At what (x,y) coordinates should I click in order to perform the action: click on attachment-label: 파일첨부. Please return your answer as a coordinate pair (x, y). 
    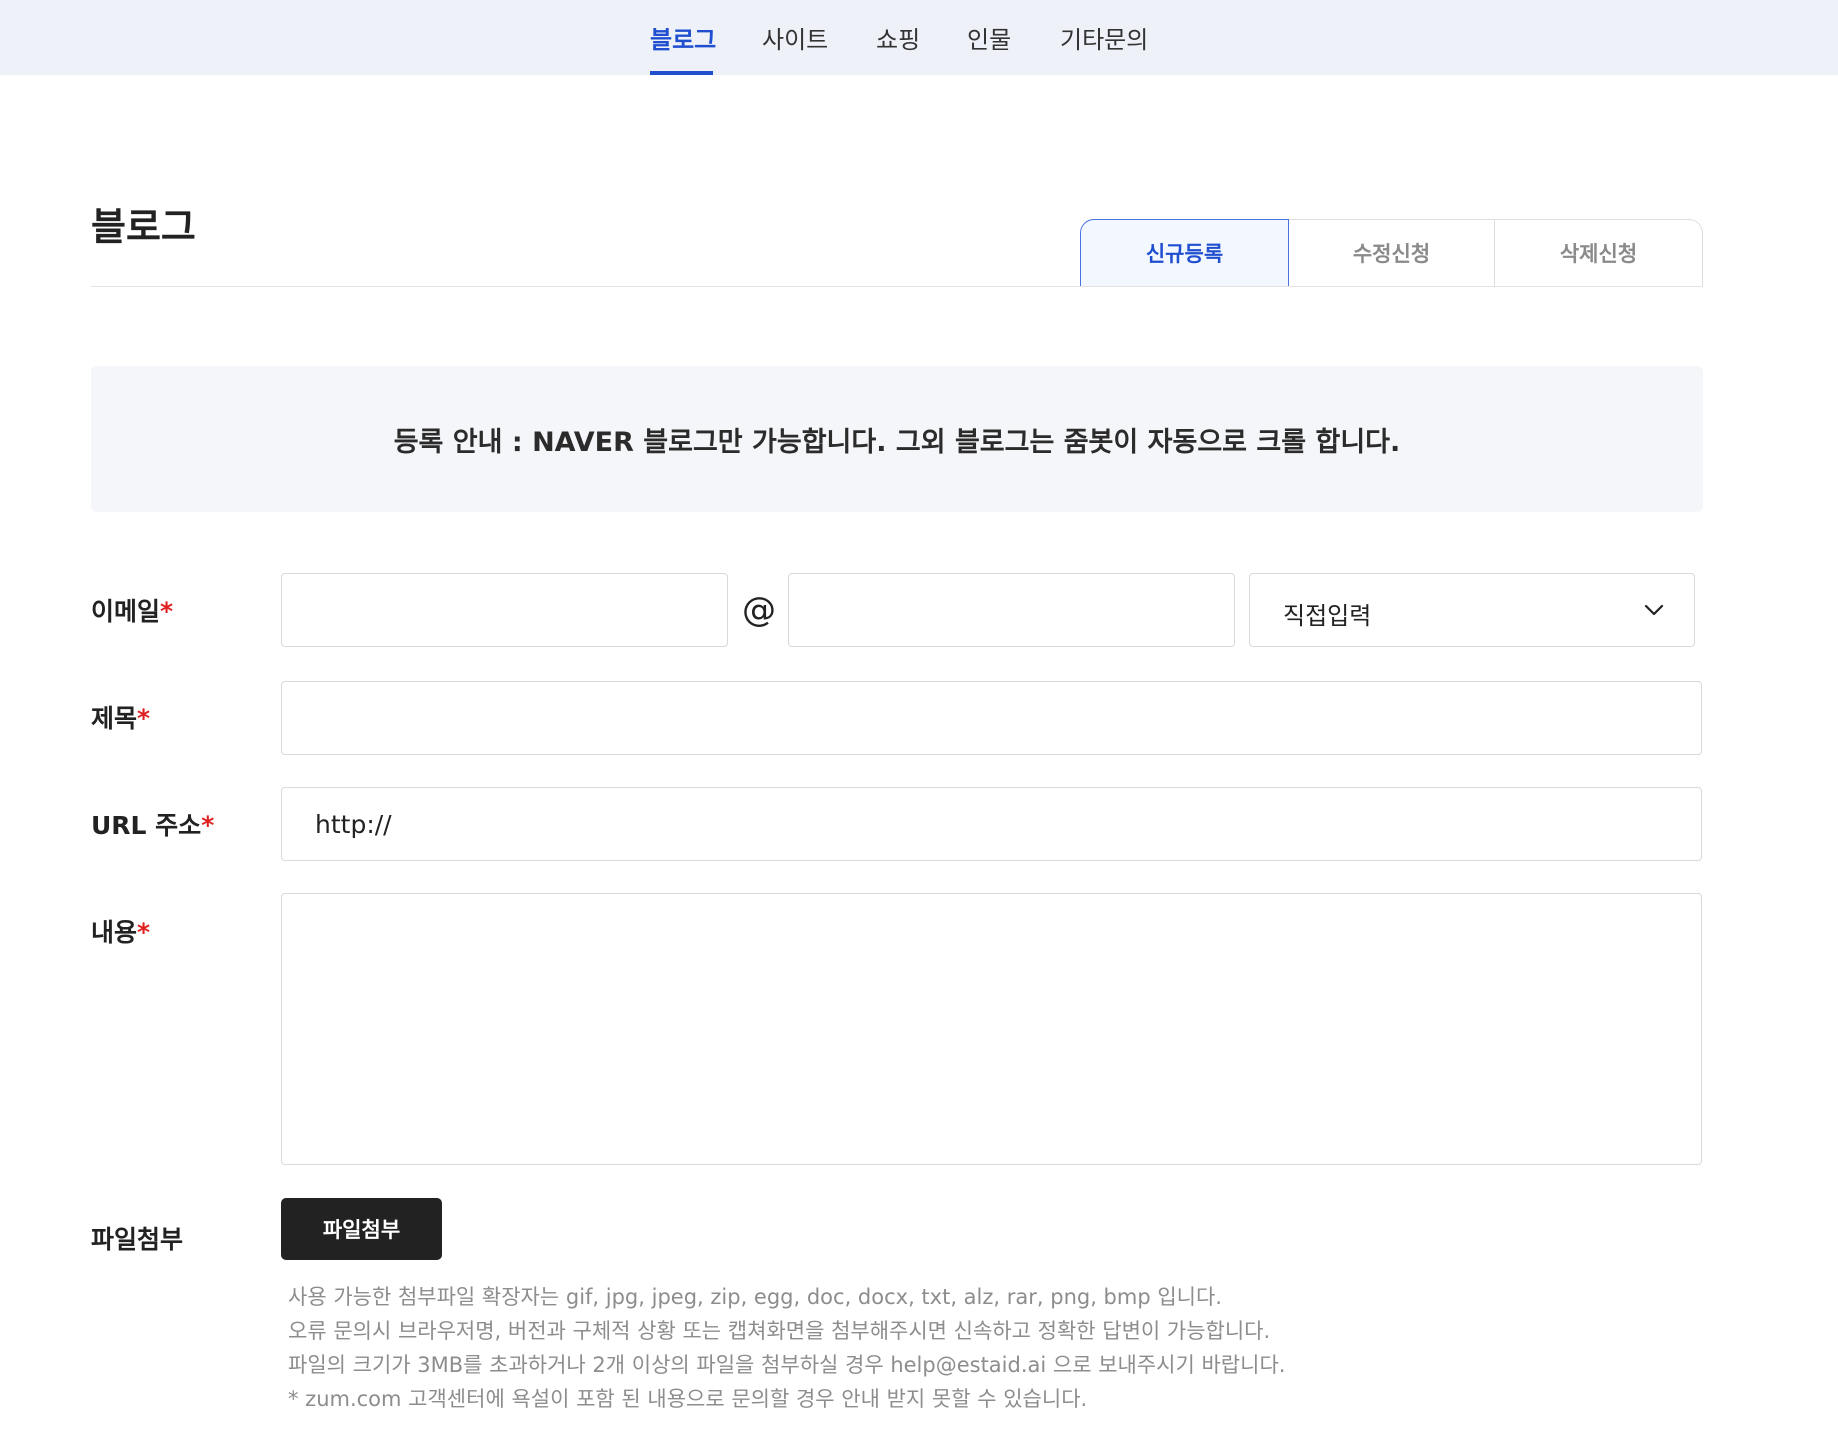
    Looking at the image, I should click on (137, 1239).